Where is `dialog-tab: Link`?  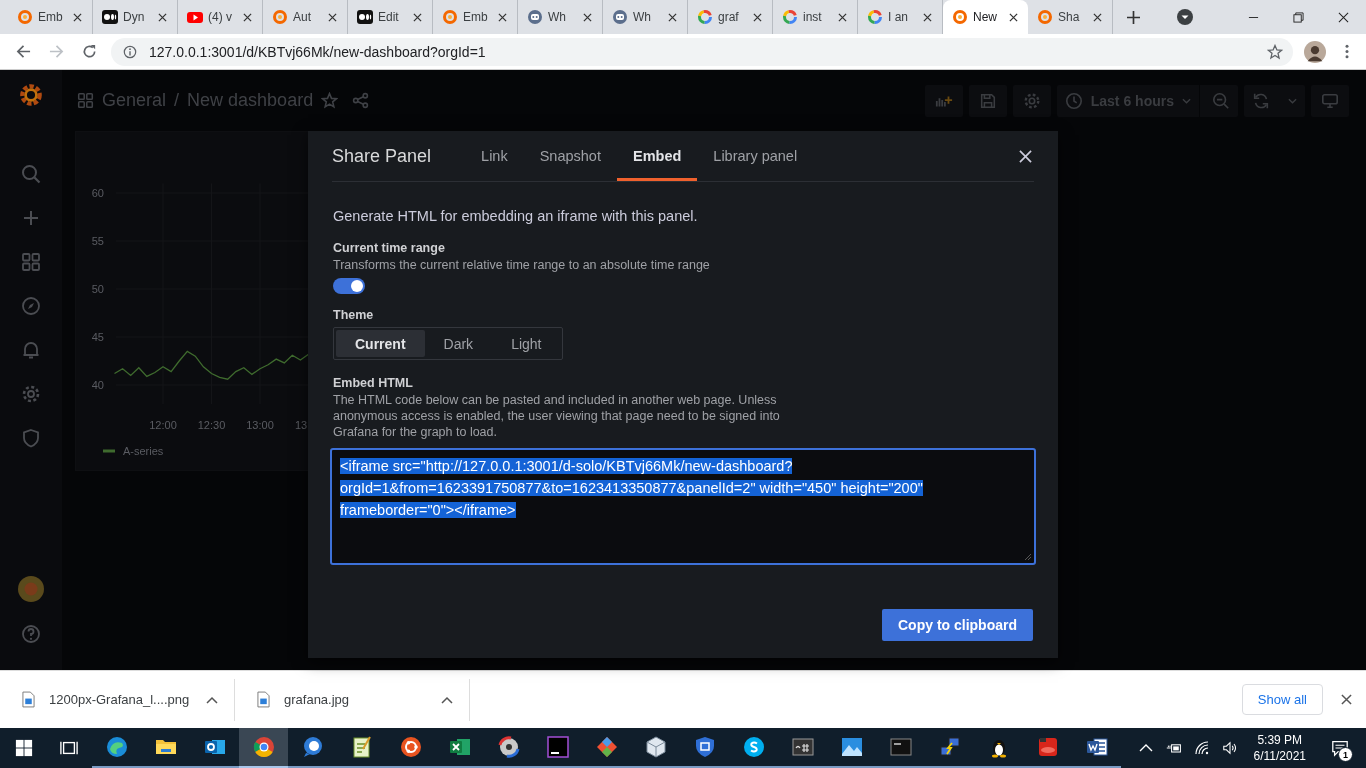 dialog-tab: Link is located at coordinates (494, 156).